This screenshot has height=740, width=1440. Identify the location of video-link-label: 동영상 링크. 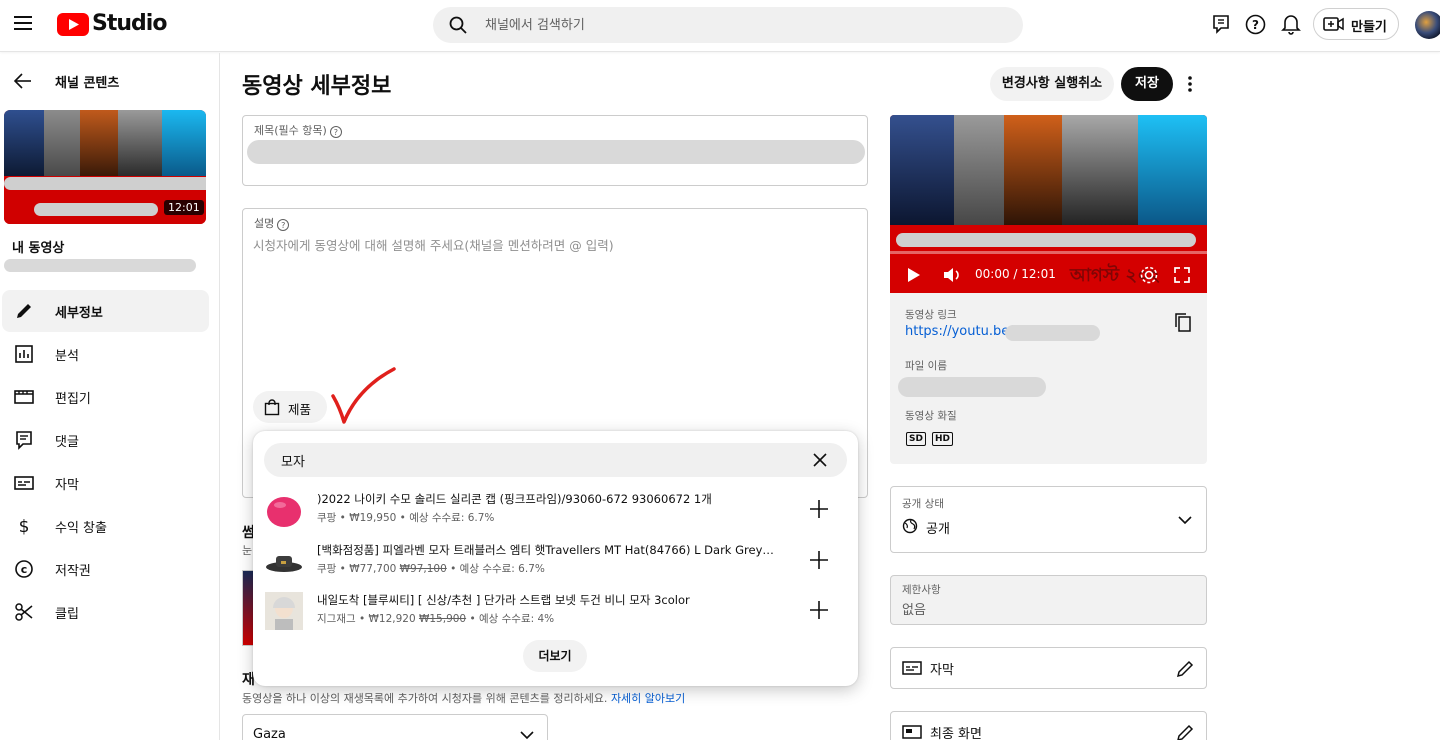
(931, 315).